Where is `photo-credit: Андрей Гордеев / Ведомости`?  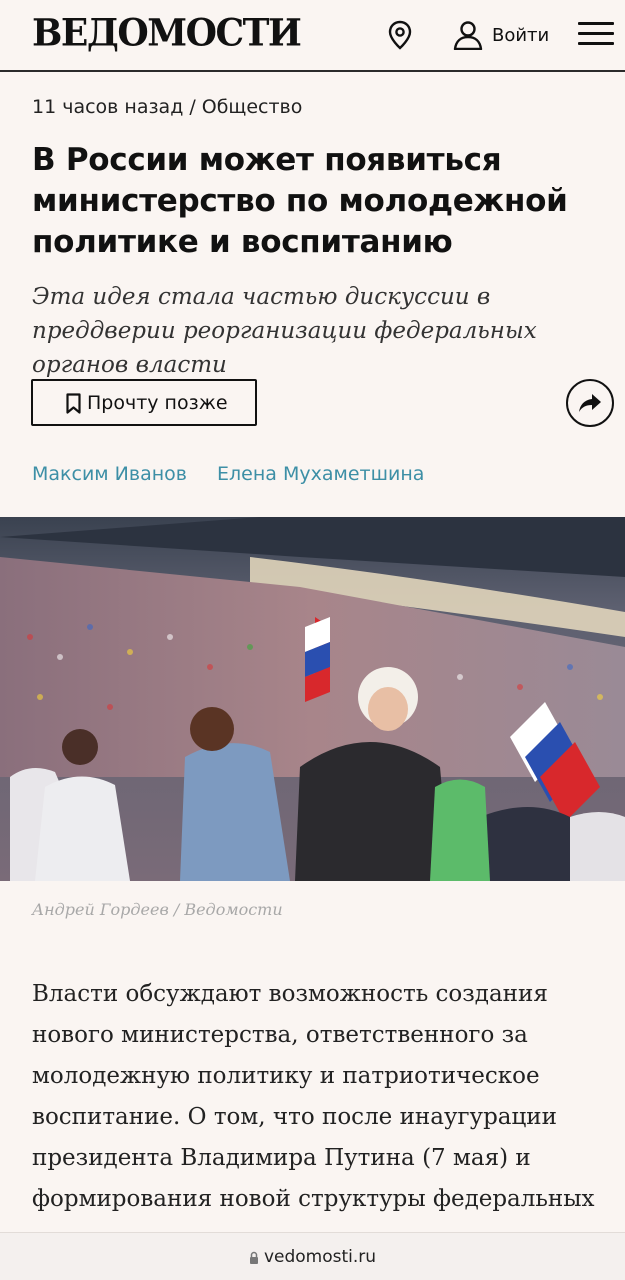
photo-credit: Андрей Гордеев / Ведомости is located at coordinates (157, 909).